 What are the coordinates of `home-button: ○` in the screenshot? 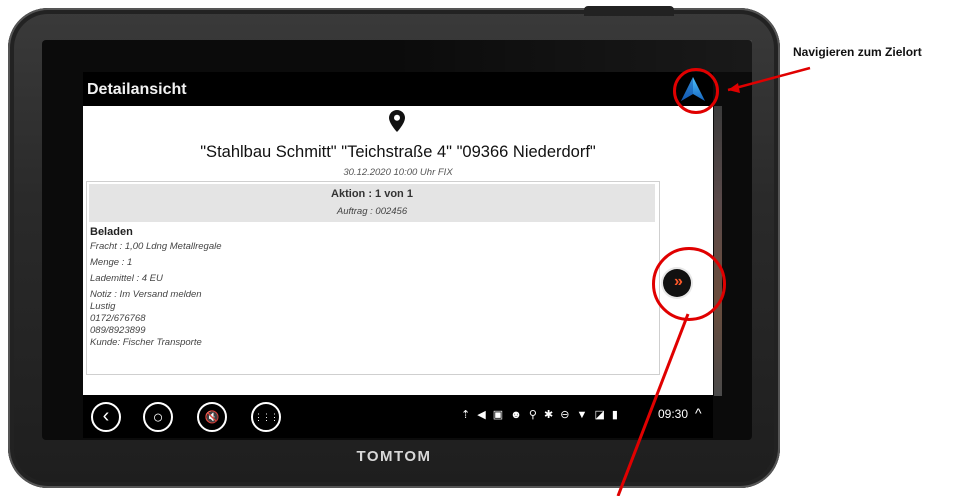 It's located at (158, 417).